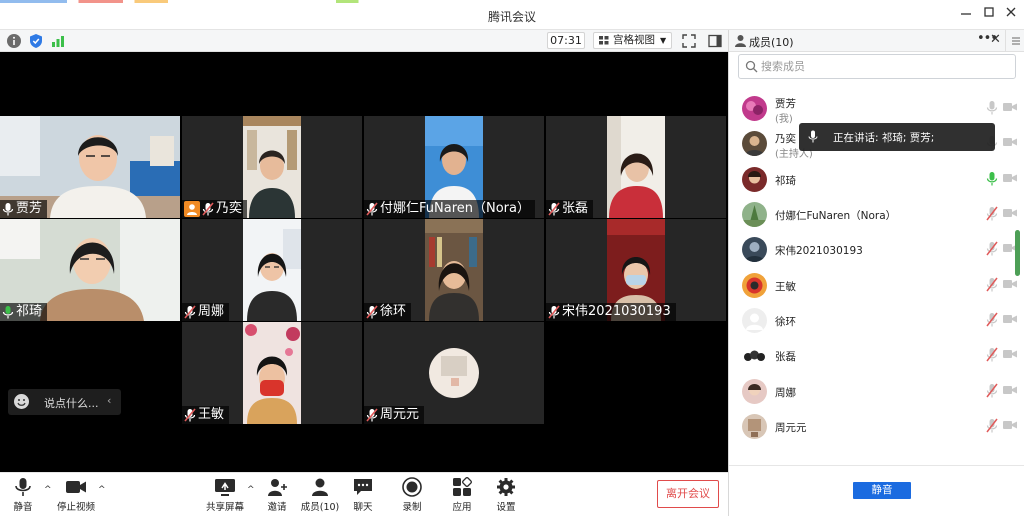 This screenshot has width=1024, height=516. What do you see at coordinates (102, 490) in the screenshot?
I see `video-options-caret: ^` at bounding box center [102, 490].